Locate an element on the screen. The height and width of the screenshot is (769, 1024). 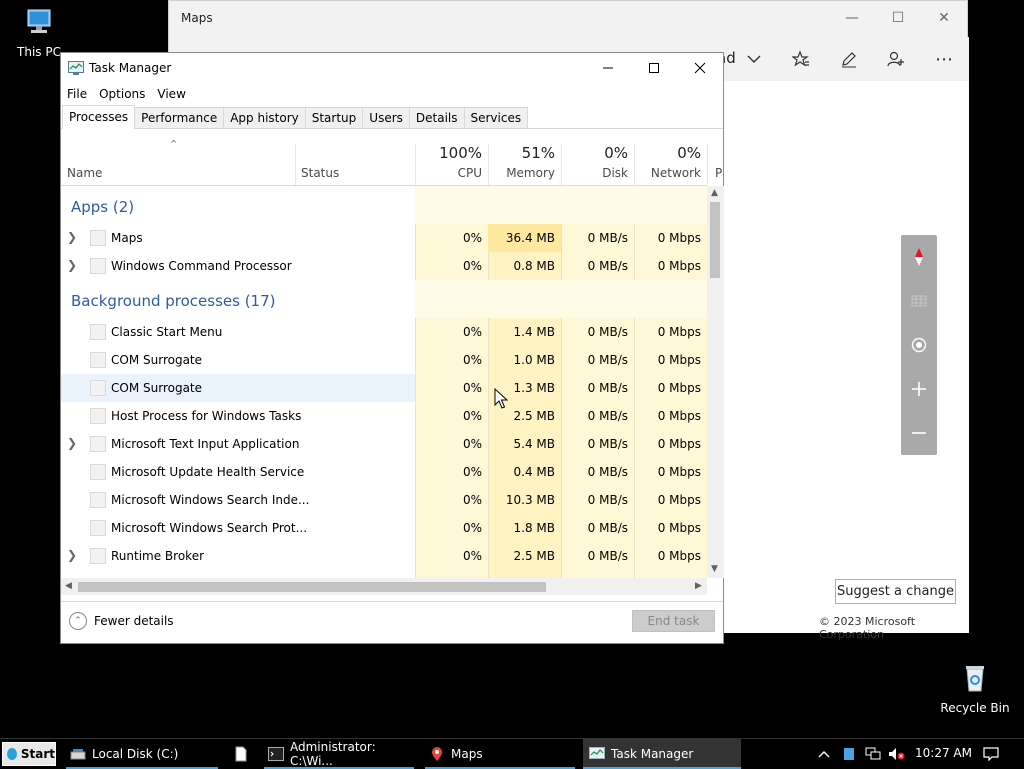
maps-maximize-button: ☐ is located at coordinates (898, 18).